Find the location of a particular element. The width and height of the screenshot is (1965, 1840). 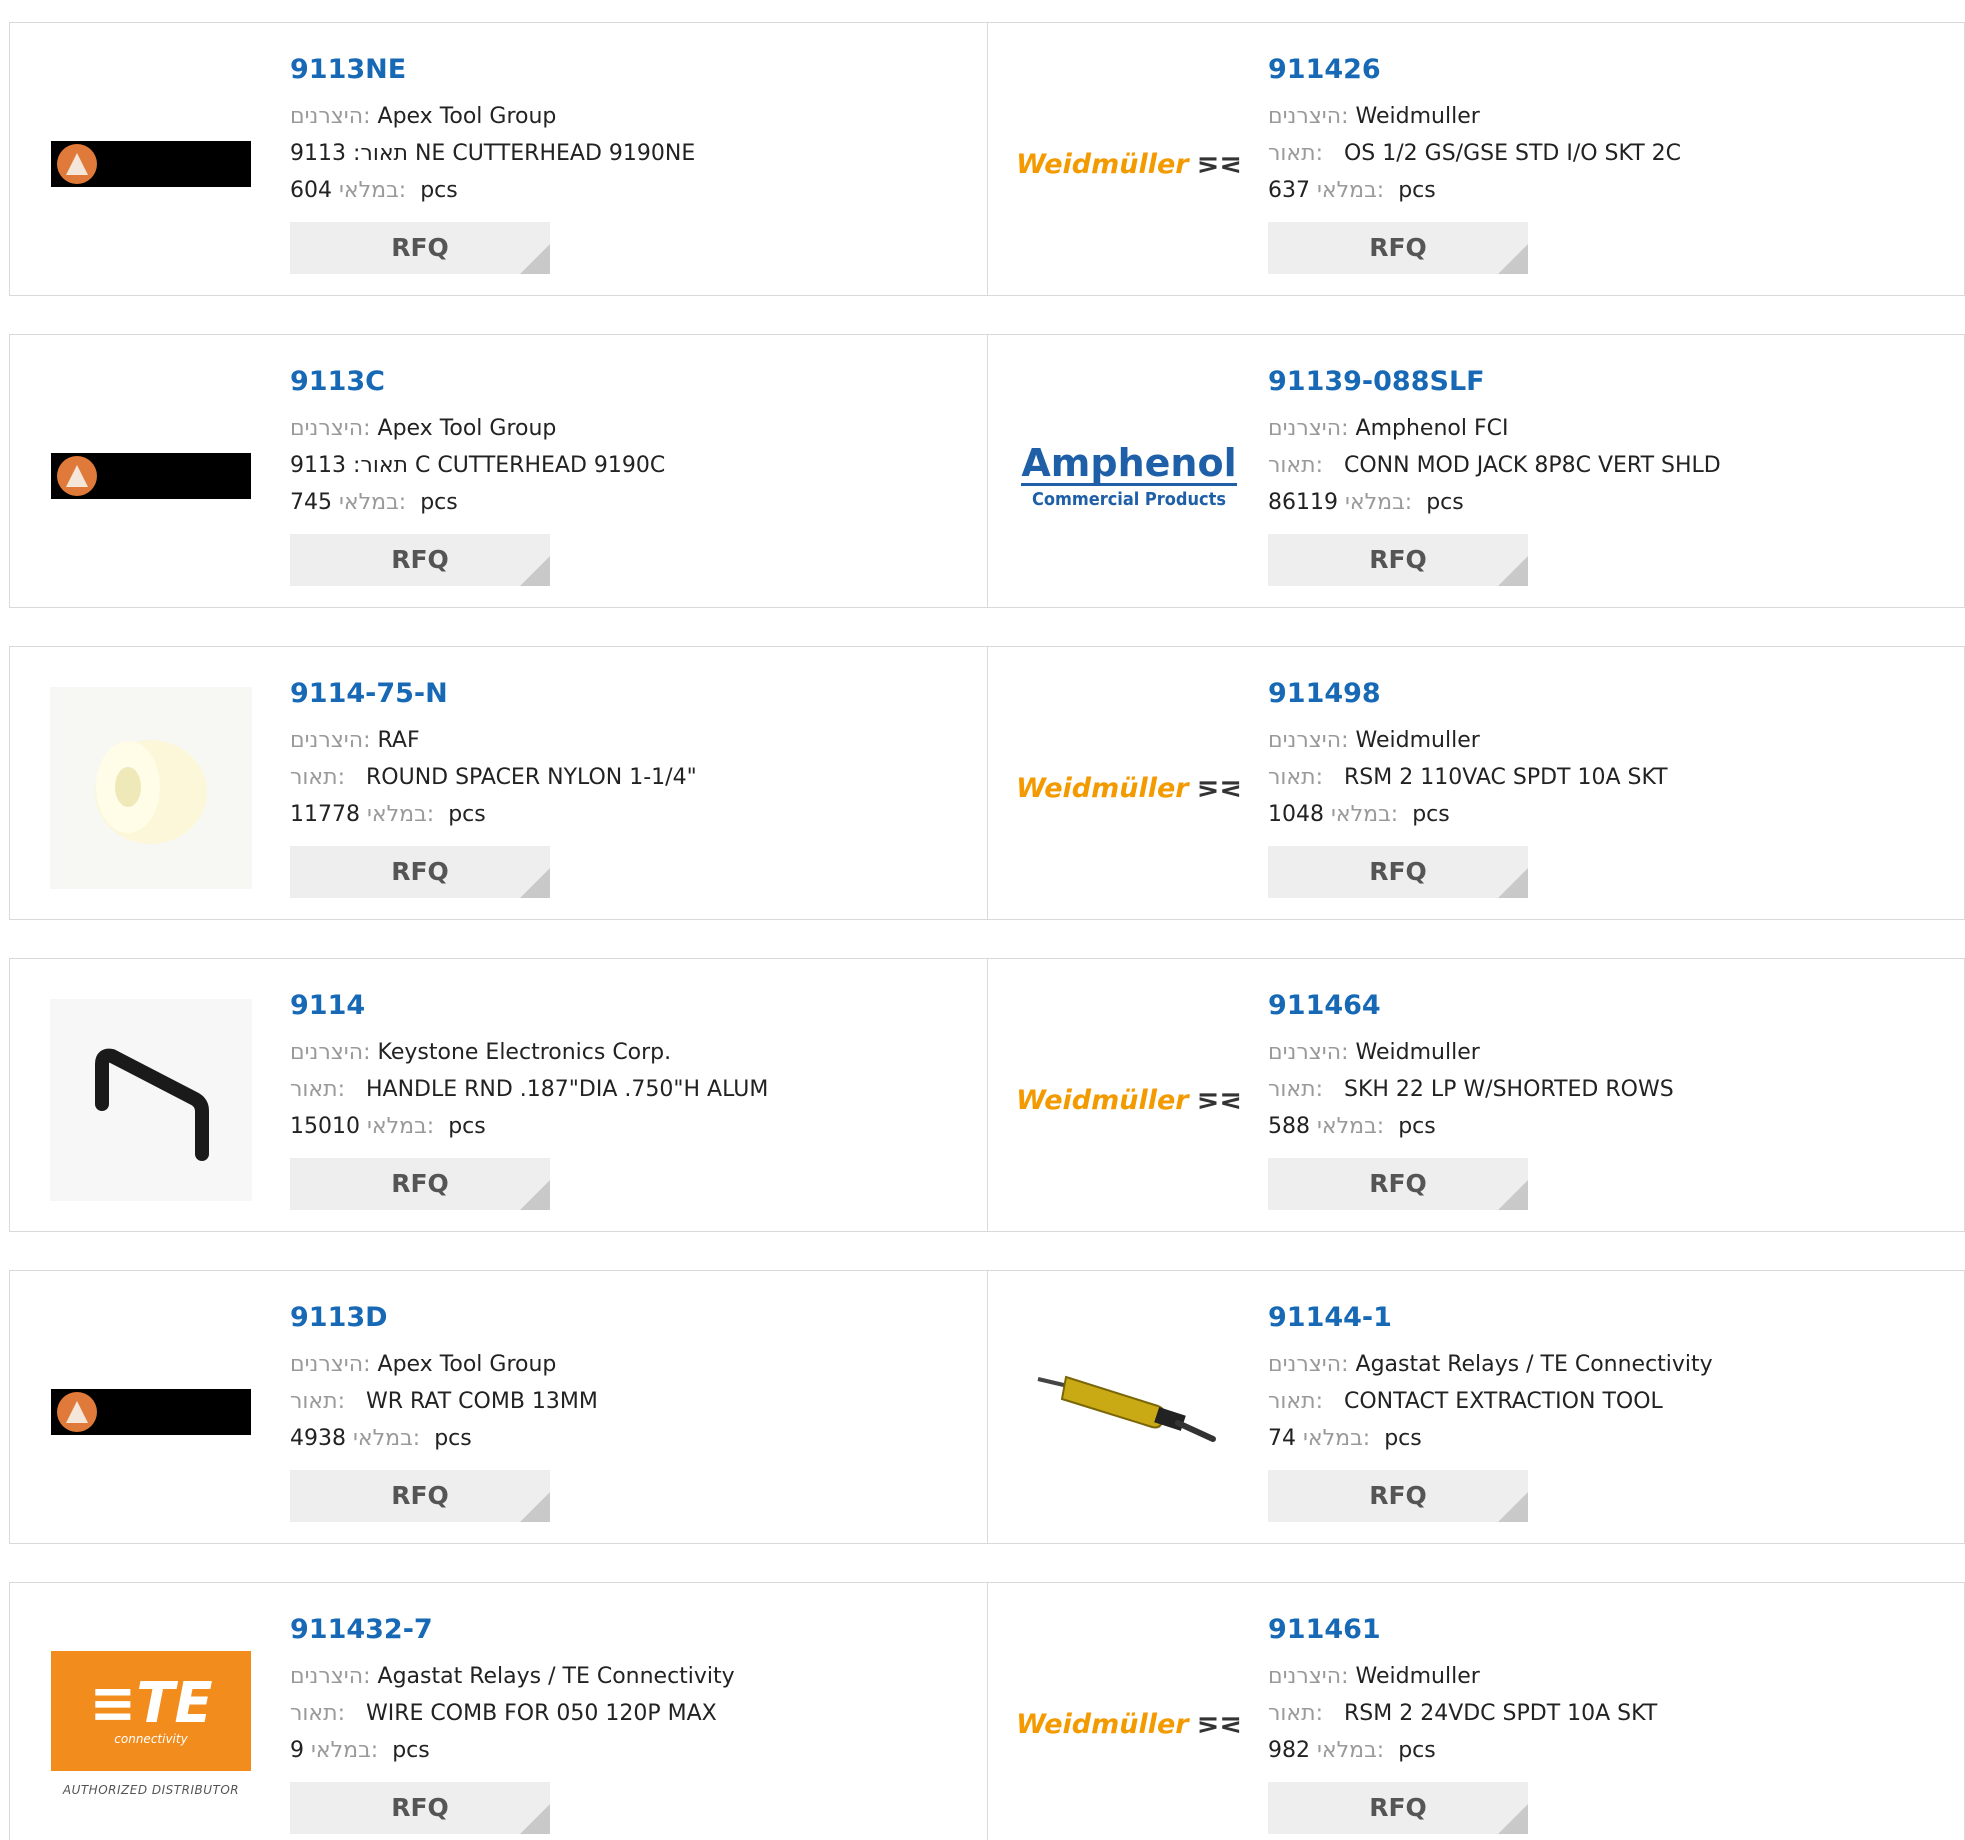

manufacturer-line: היצרנים: Apex Tool Group is located at coordinates (633, 428).